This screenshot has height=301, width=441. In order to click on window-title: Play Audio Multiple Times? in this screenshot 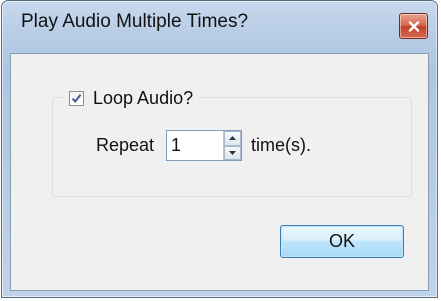, I will do `click(135, 21)`.